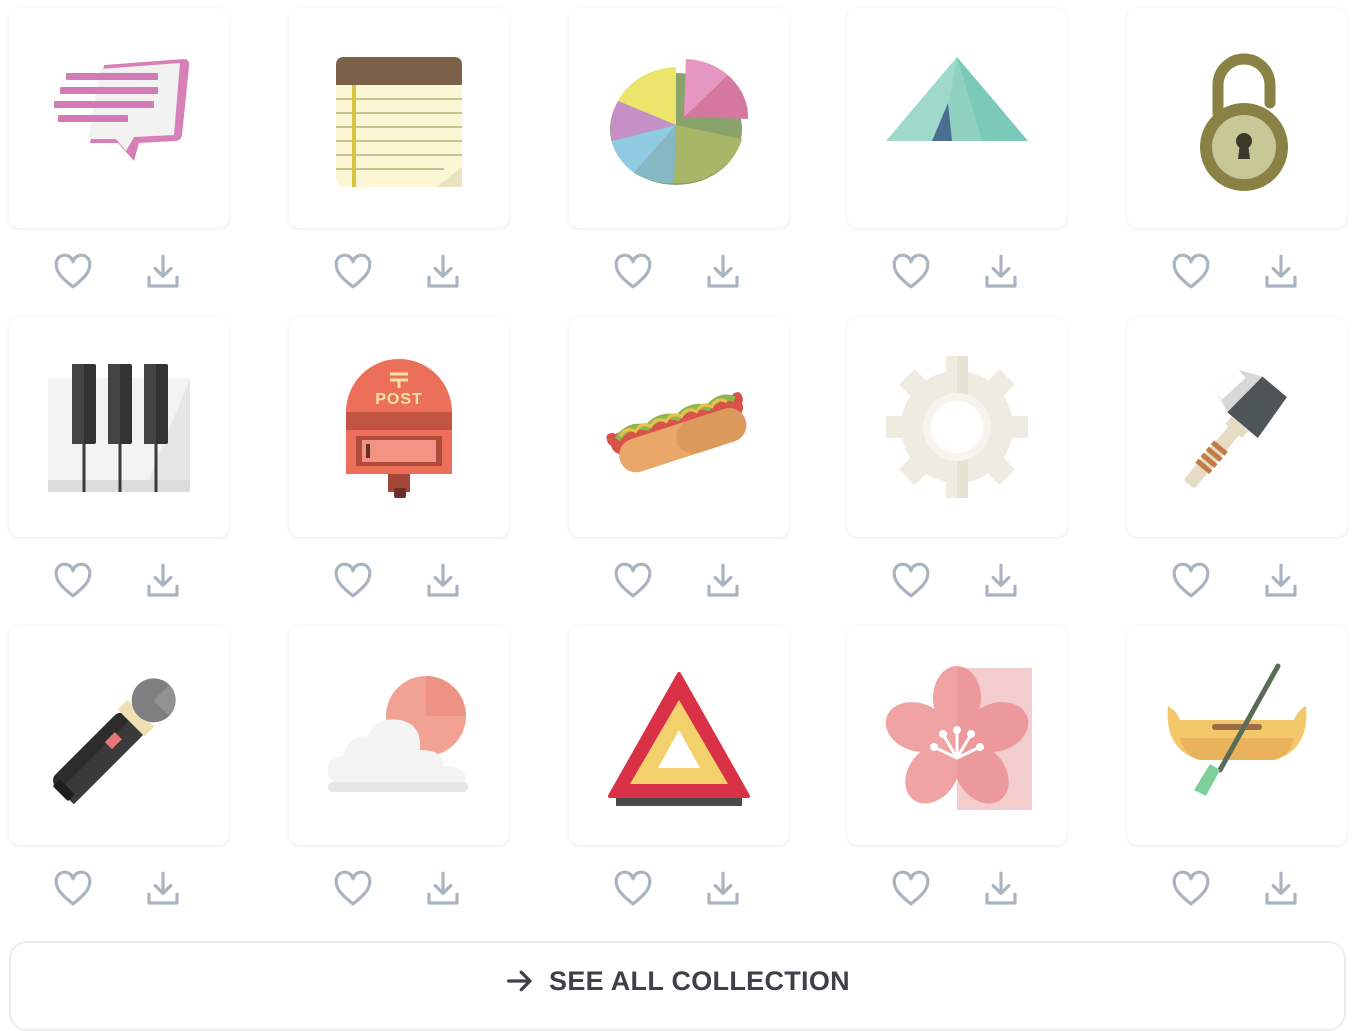 This screenshot has height=1031, width=1357. Describe the element at coordinates (957, 99) in the screenshot. I see `tent-icon` at that location.